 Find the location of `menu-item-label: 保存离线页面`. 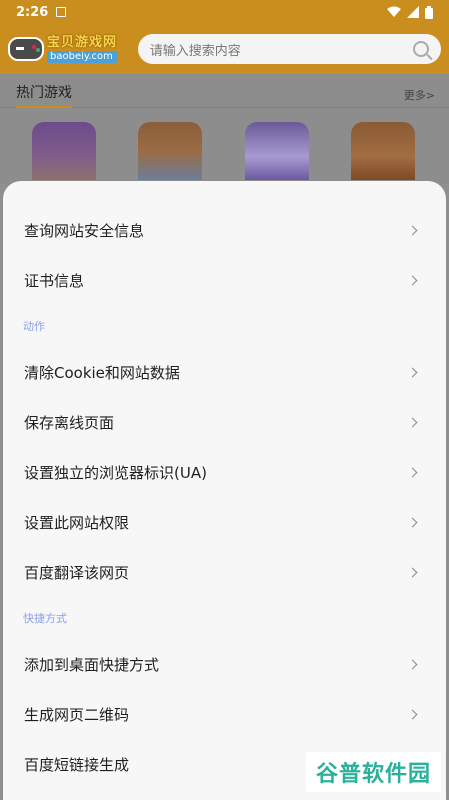

menu-item-label: 保存离线页面 is located at coordinates (69, 422).